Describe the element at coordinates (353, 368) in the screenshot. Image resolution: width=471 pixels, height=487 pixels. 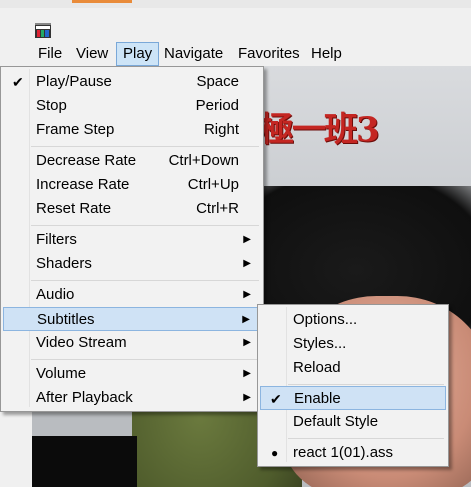
I see `submenu-item-reload: Reload` at that location.